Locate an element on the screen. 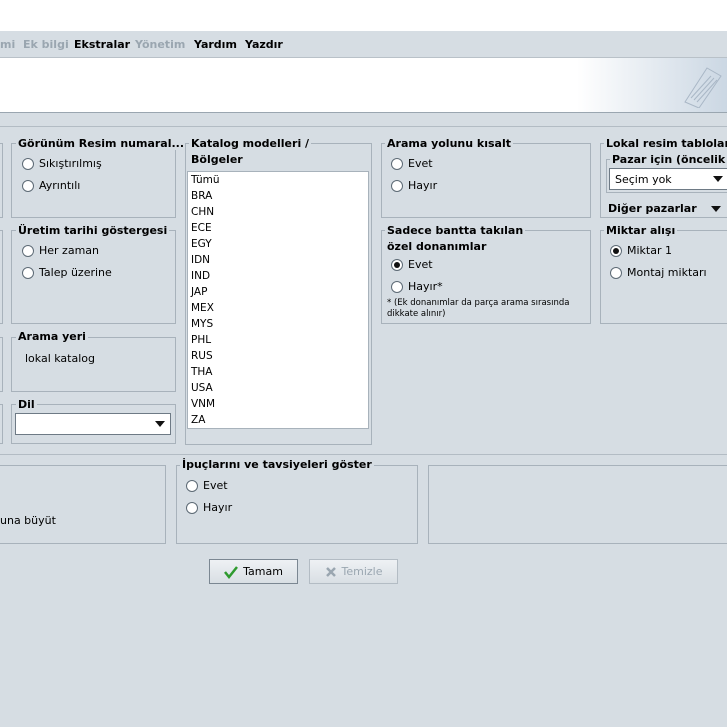 The image size is (727, 727). arama-yolu-option-yes: Evet is located at coordinates (412, 163).